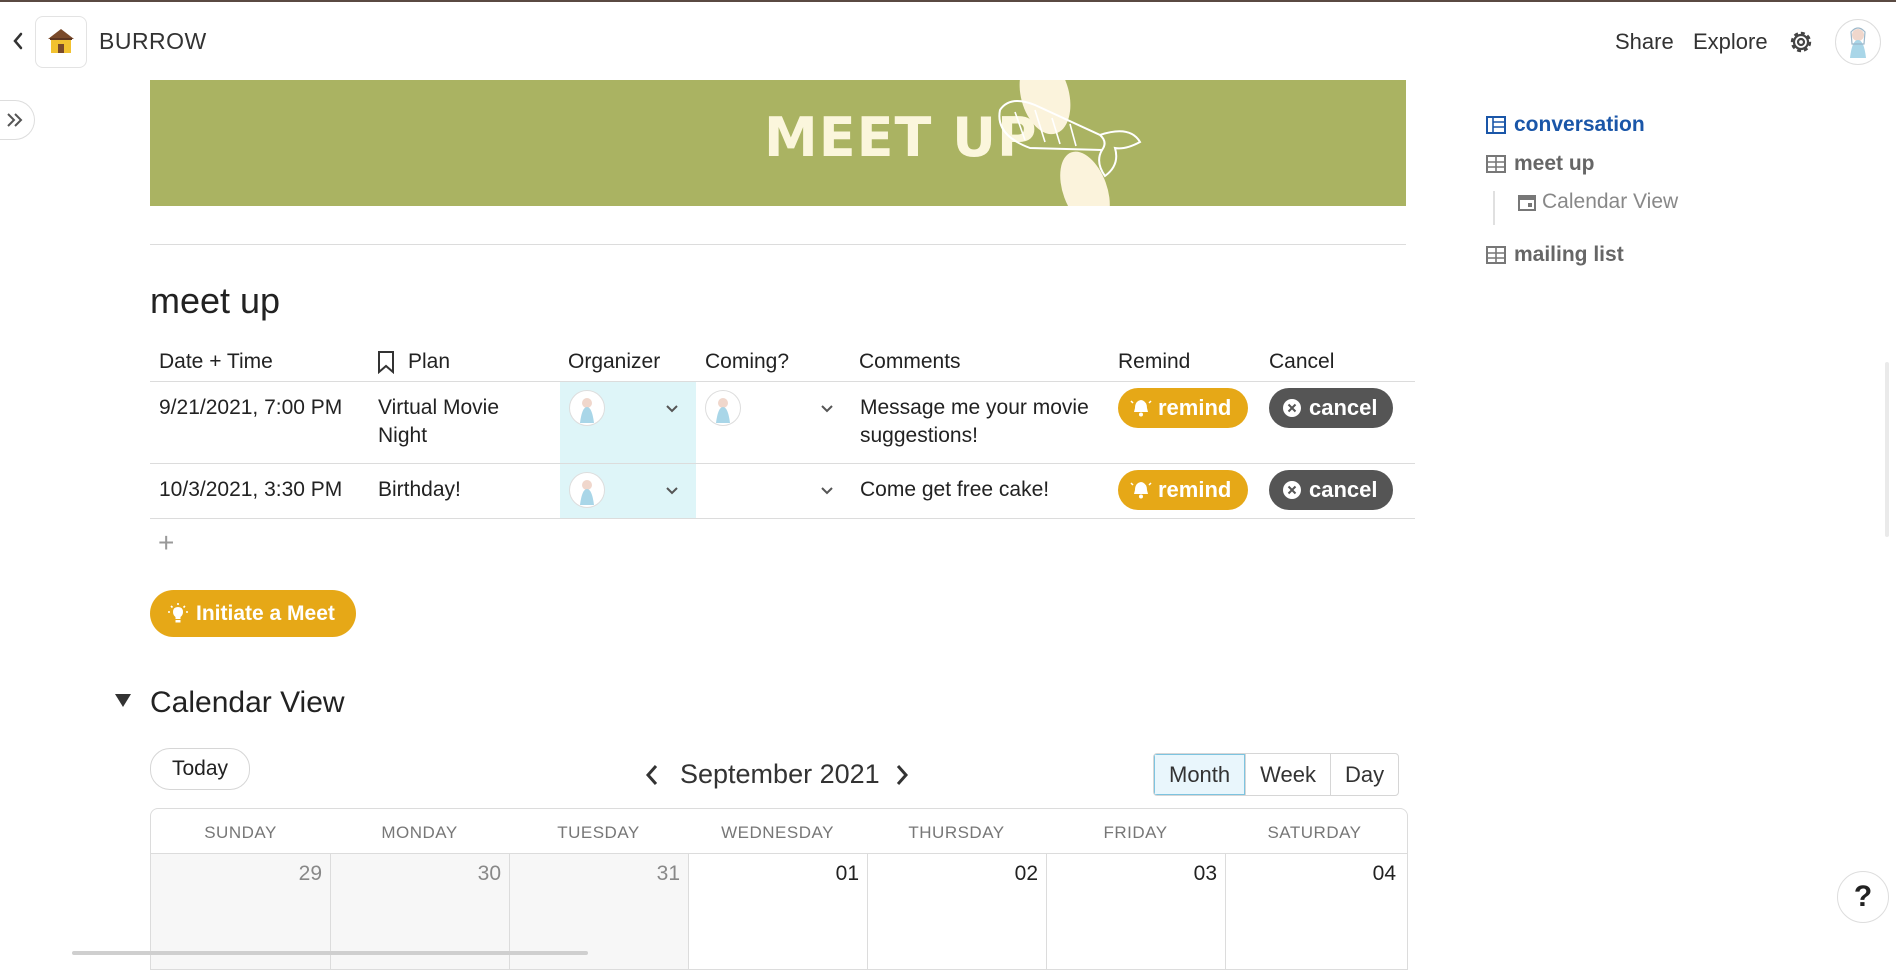  I want to click on row-comments: Come get free cake!, so click(954, 490).